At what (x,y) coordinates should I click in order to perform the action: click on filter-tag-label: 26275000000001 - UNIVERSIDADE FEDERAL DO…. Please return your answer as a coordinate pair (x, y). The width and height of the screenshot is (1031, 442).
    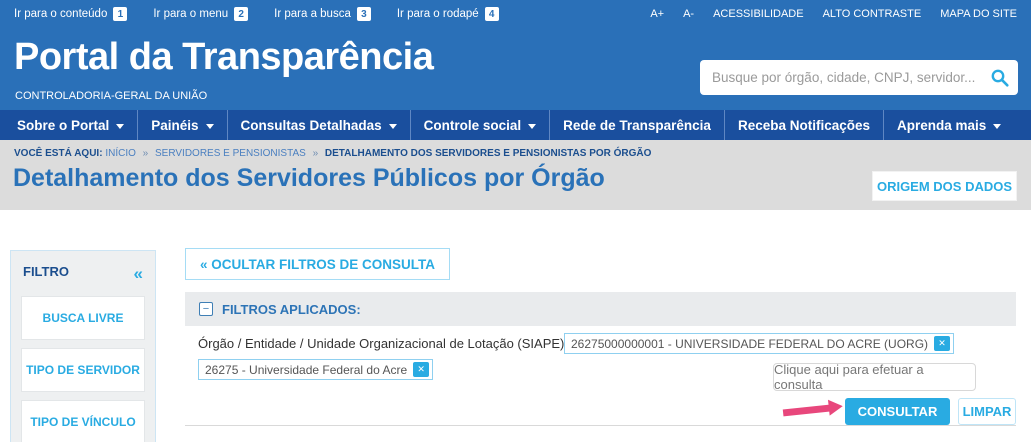
    Looking at the image, I should click on (750, 343).